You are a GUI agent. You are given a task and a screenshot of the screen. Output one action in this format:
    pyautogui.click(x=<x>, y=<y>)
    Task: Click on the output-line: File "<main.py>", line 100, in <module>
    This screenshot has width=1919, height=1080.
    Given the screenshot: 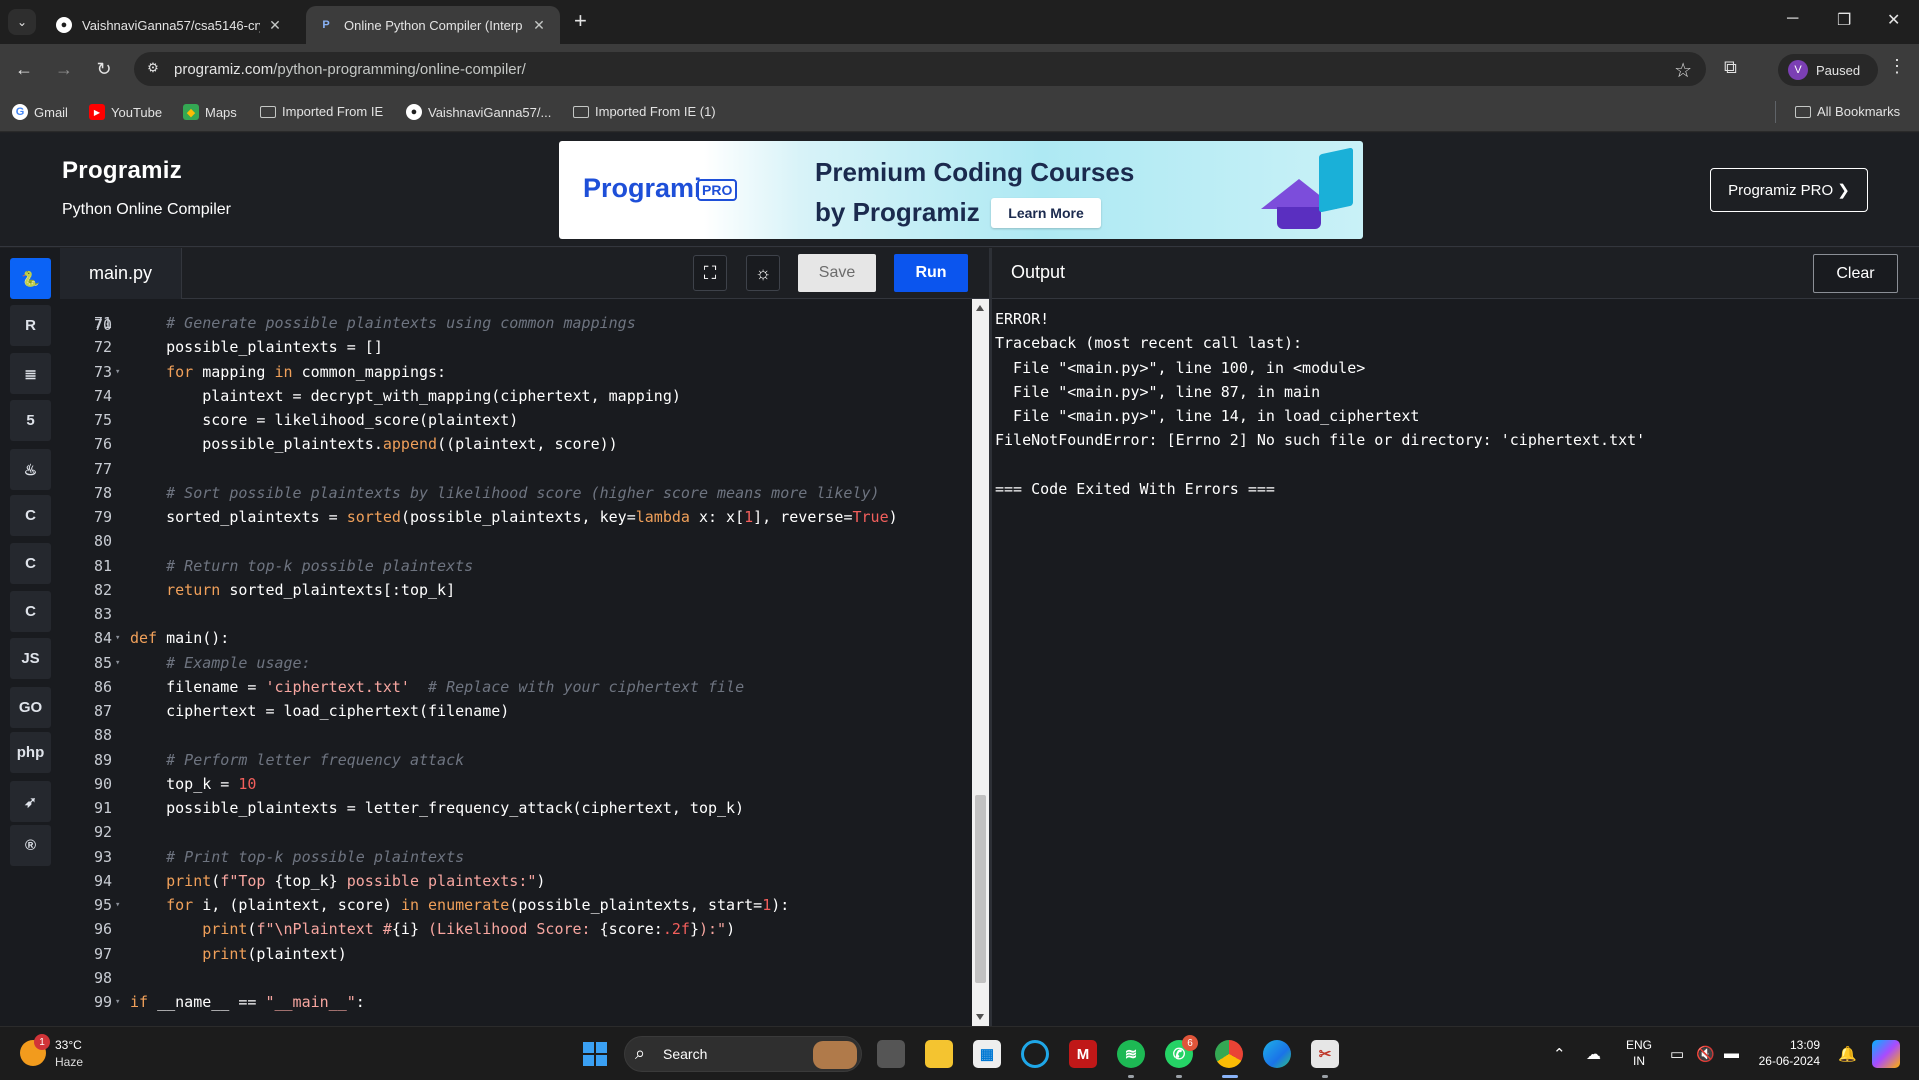 What is the action you would take?
    pyautogui.click(x=1180, y=367)
    